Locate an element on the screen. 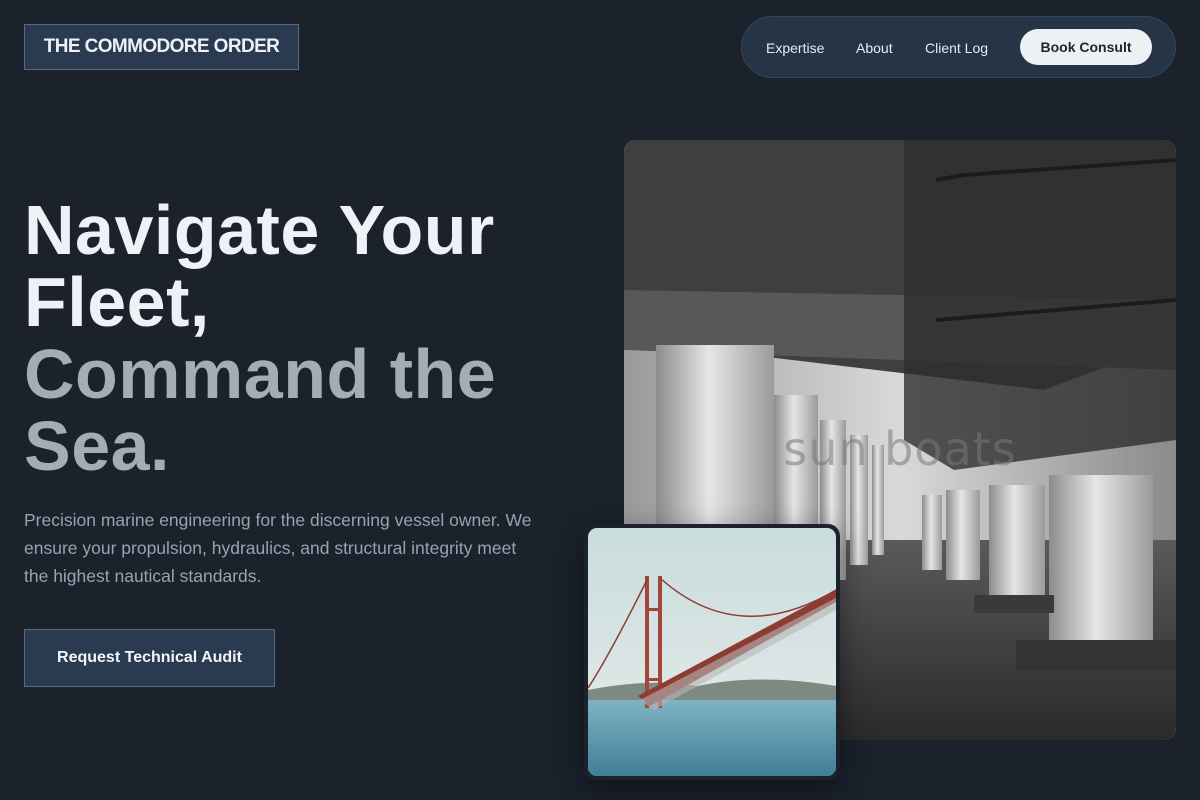 The height and width of the screenshot is (800, 1200). headline-line-1: Navigate Your is located at coordinates (259, 230).